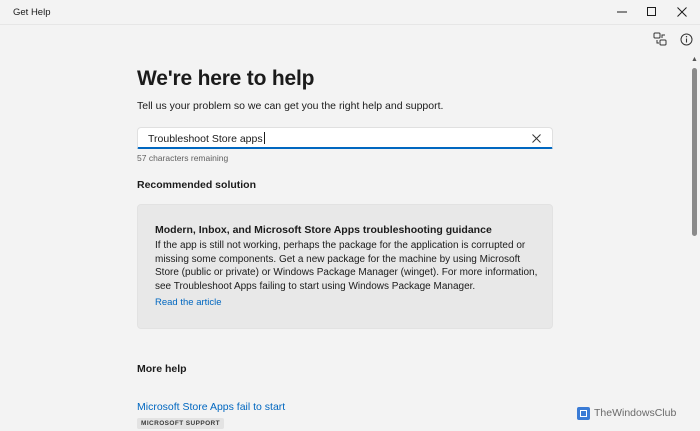 Image resolution: width=700 pixels, height=431 pixels. I want to click on title-bar: Get Help, so click(350, 12).